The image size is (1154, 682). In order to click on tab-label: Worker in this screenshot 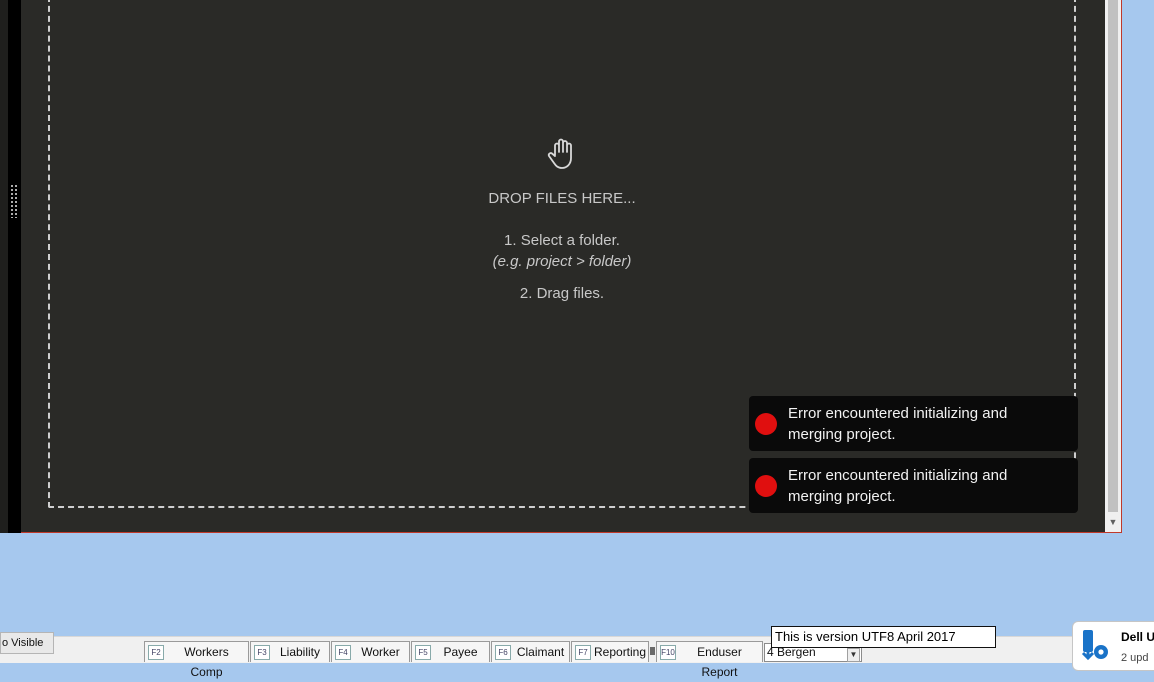, I will do `click(380, 652)`.